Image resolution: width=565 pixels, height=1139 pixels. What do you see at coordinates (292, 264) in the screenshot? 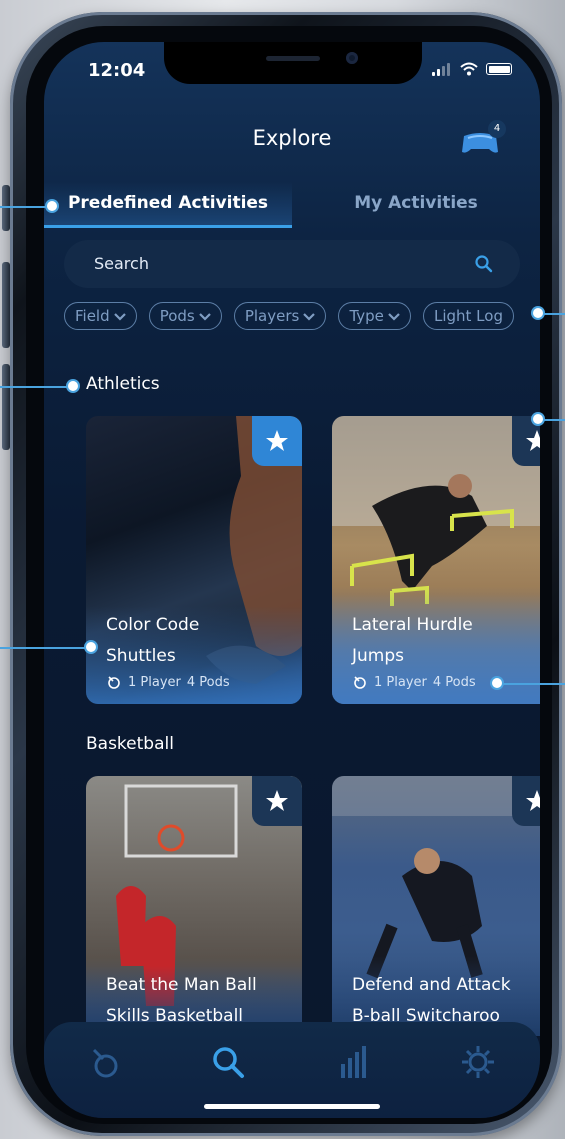
I see `search-input: Search` at bounding box center [292, 264].